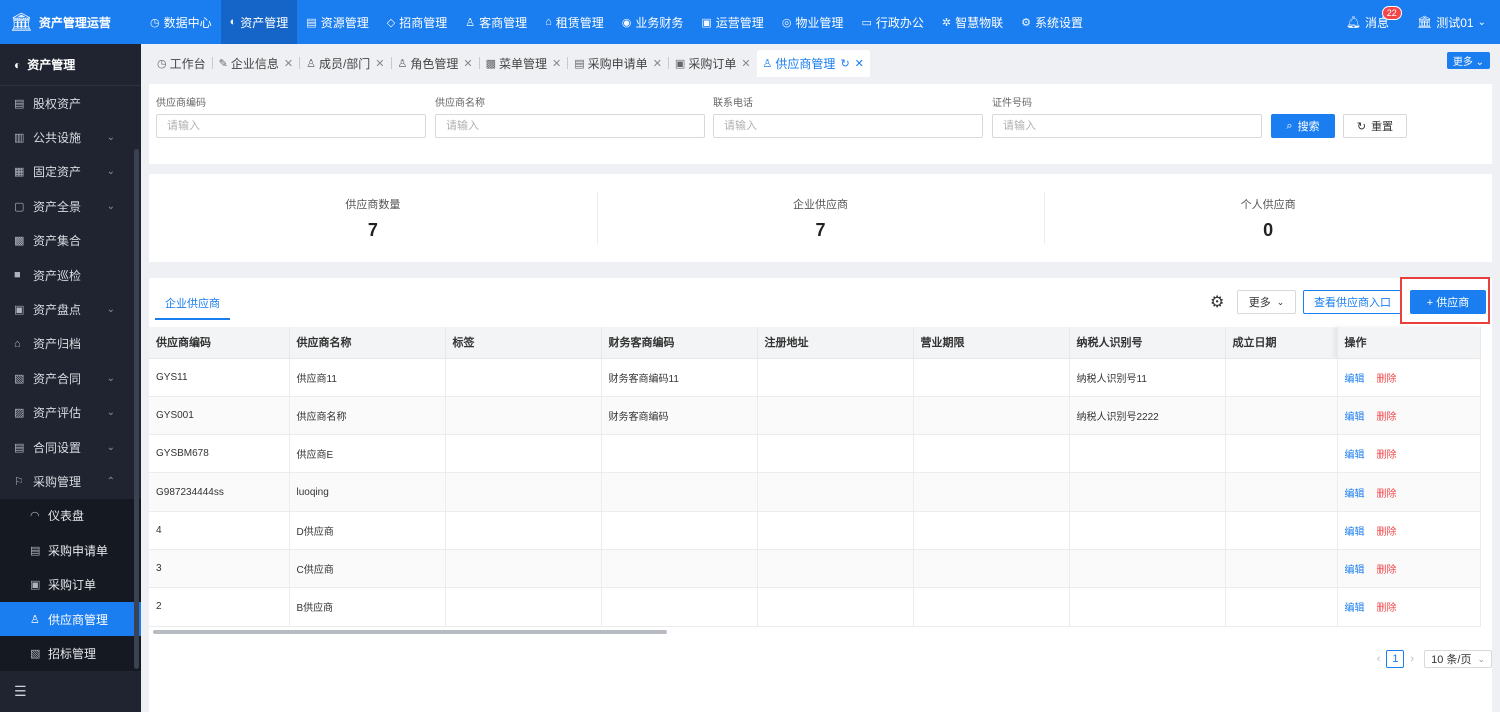  Describe the element at coordinates (1147, 343) in the screenshot. I see `column-header: 纳税人识别号` at that location.